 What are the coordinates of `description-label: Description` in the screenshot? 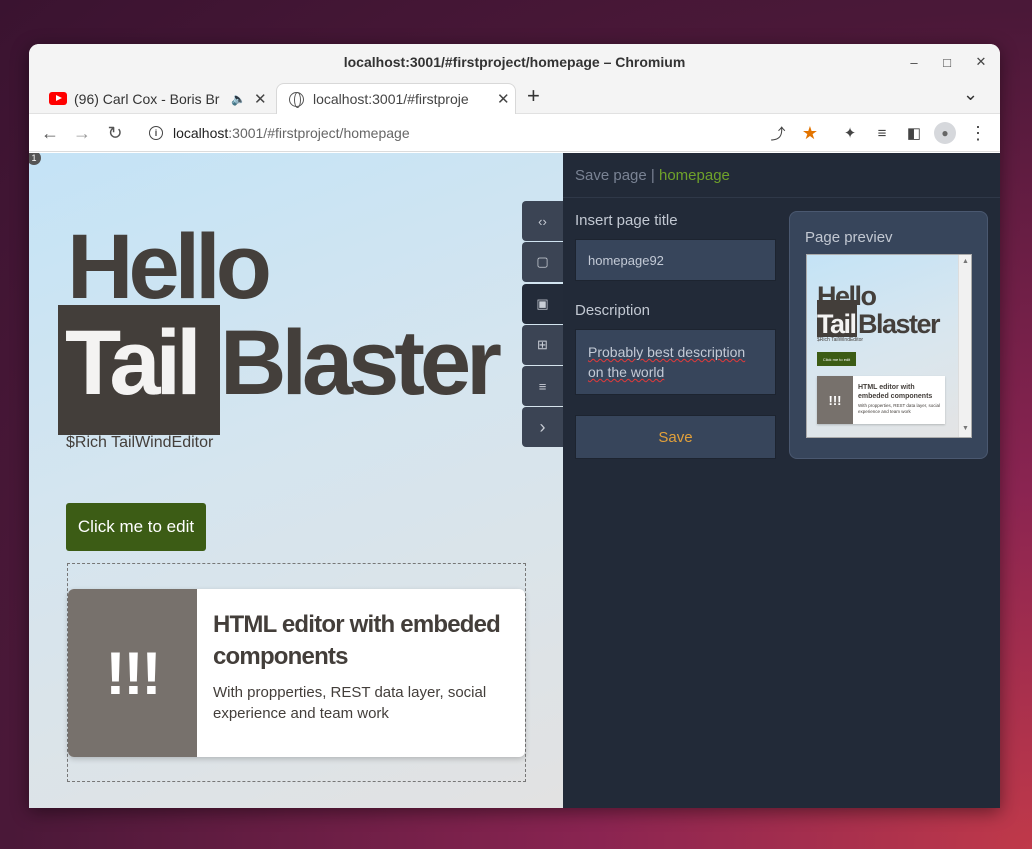 It's located at (613, 310).